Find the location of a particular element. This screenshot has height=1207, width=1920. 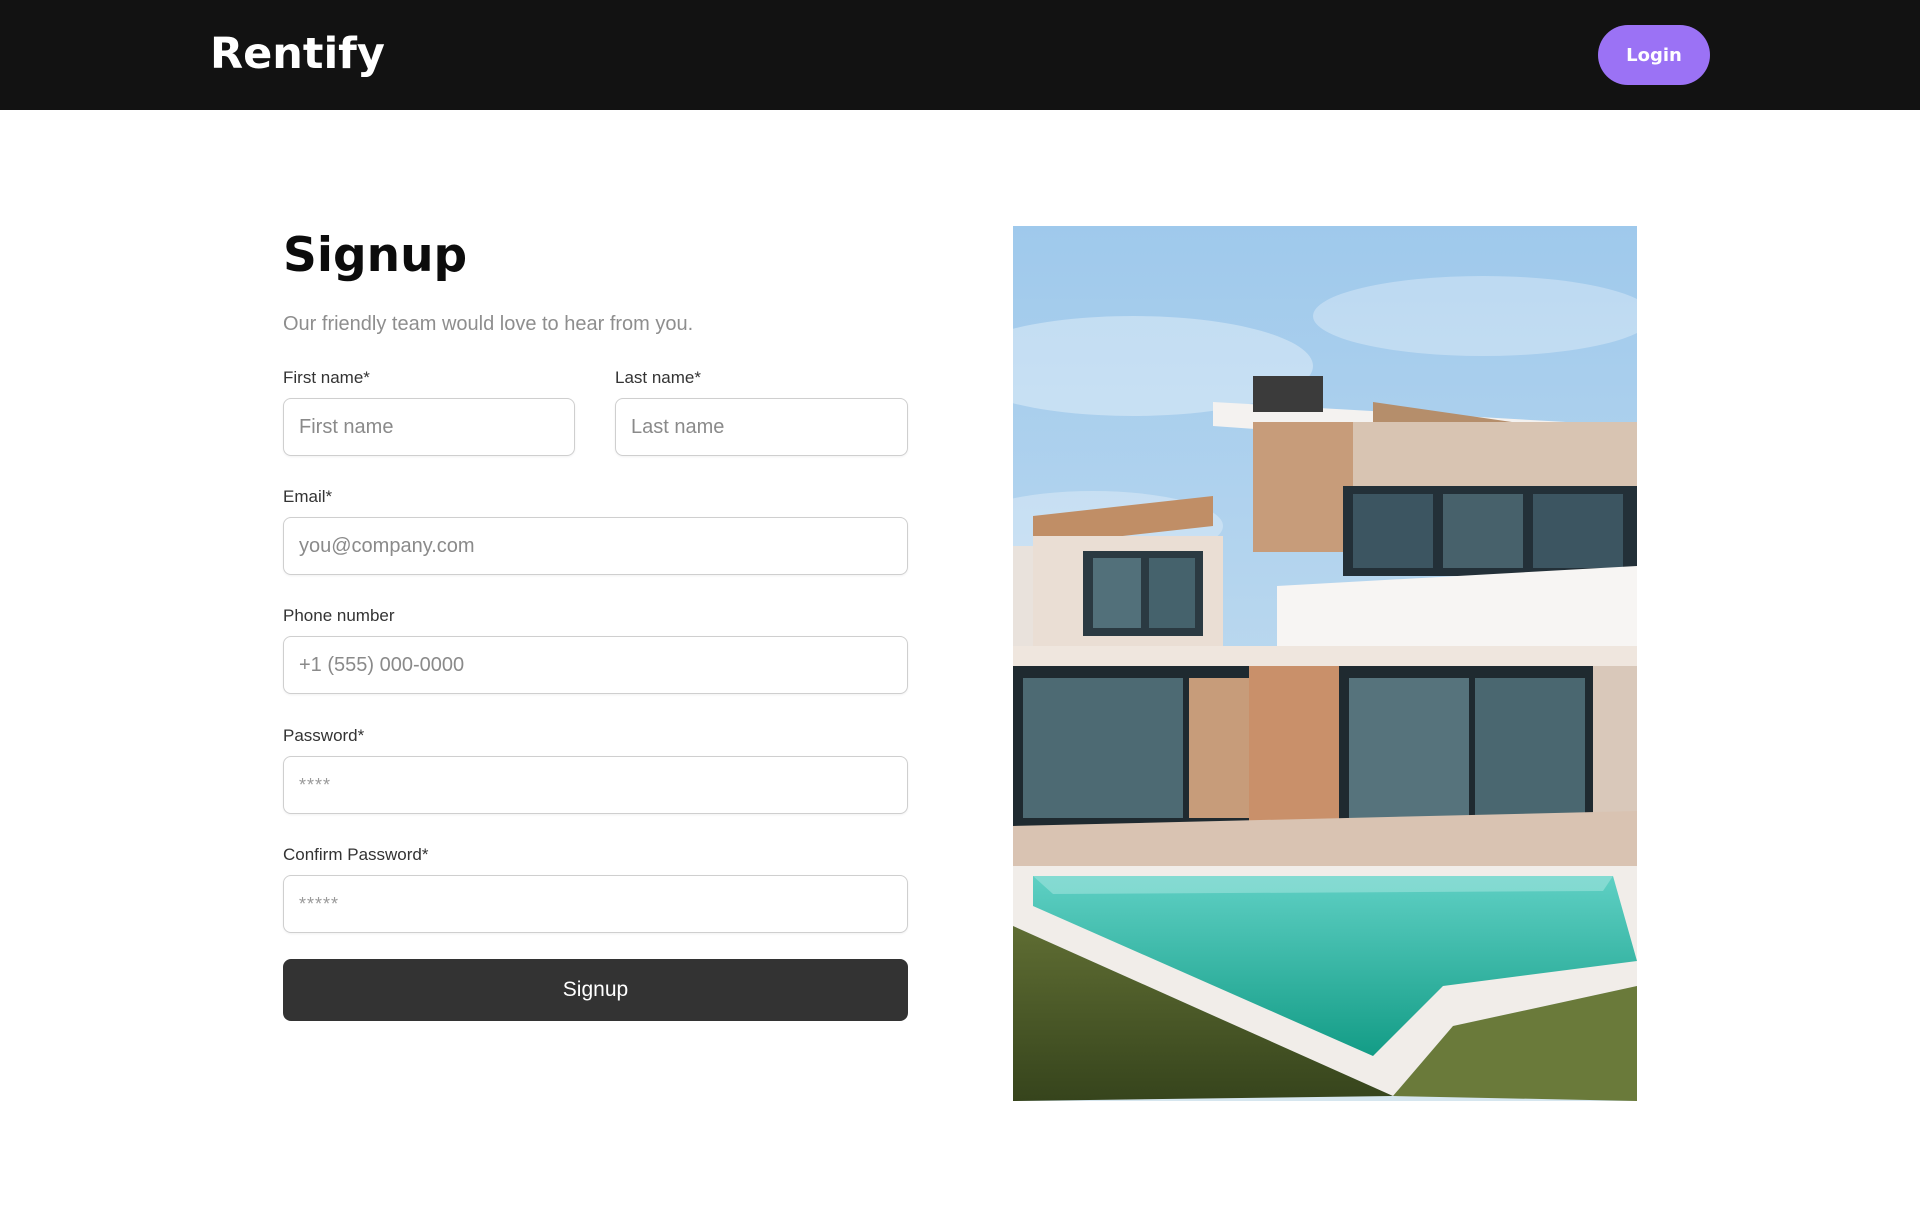

signup-button: Signup is located at coordinates (595, 990).